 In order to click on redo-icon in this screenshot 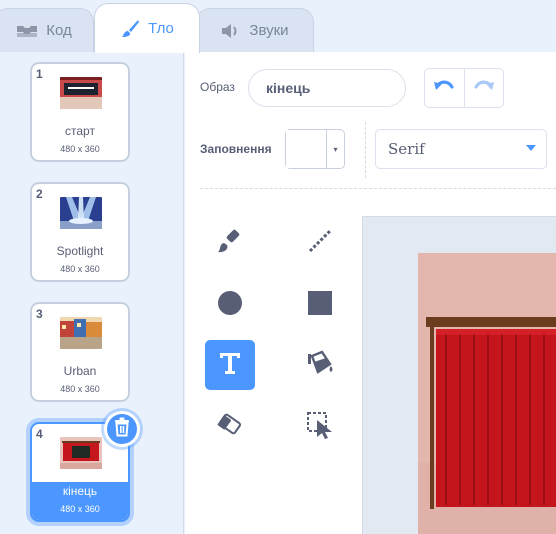, I will do `click(484, 88)`.